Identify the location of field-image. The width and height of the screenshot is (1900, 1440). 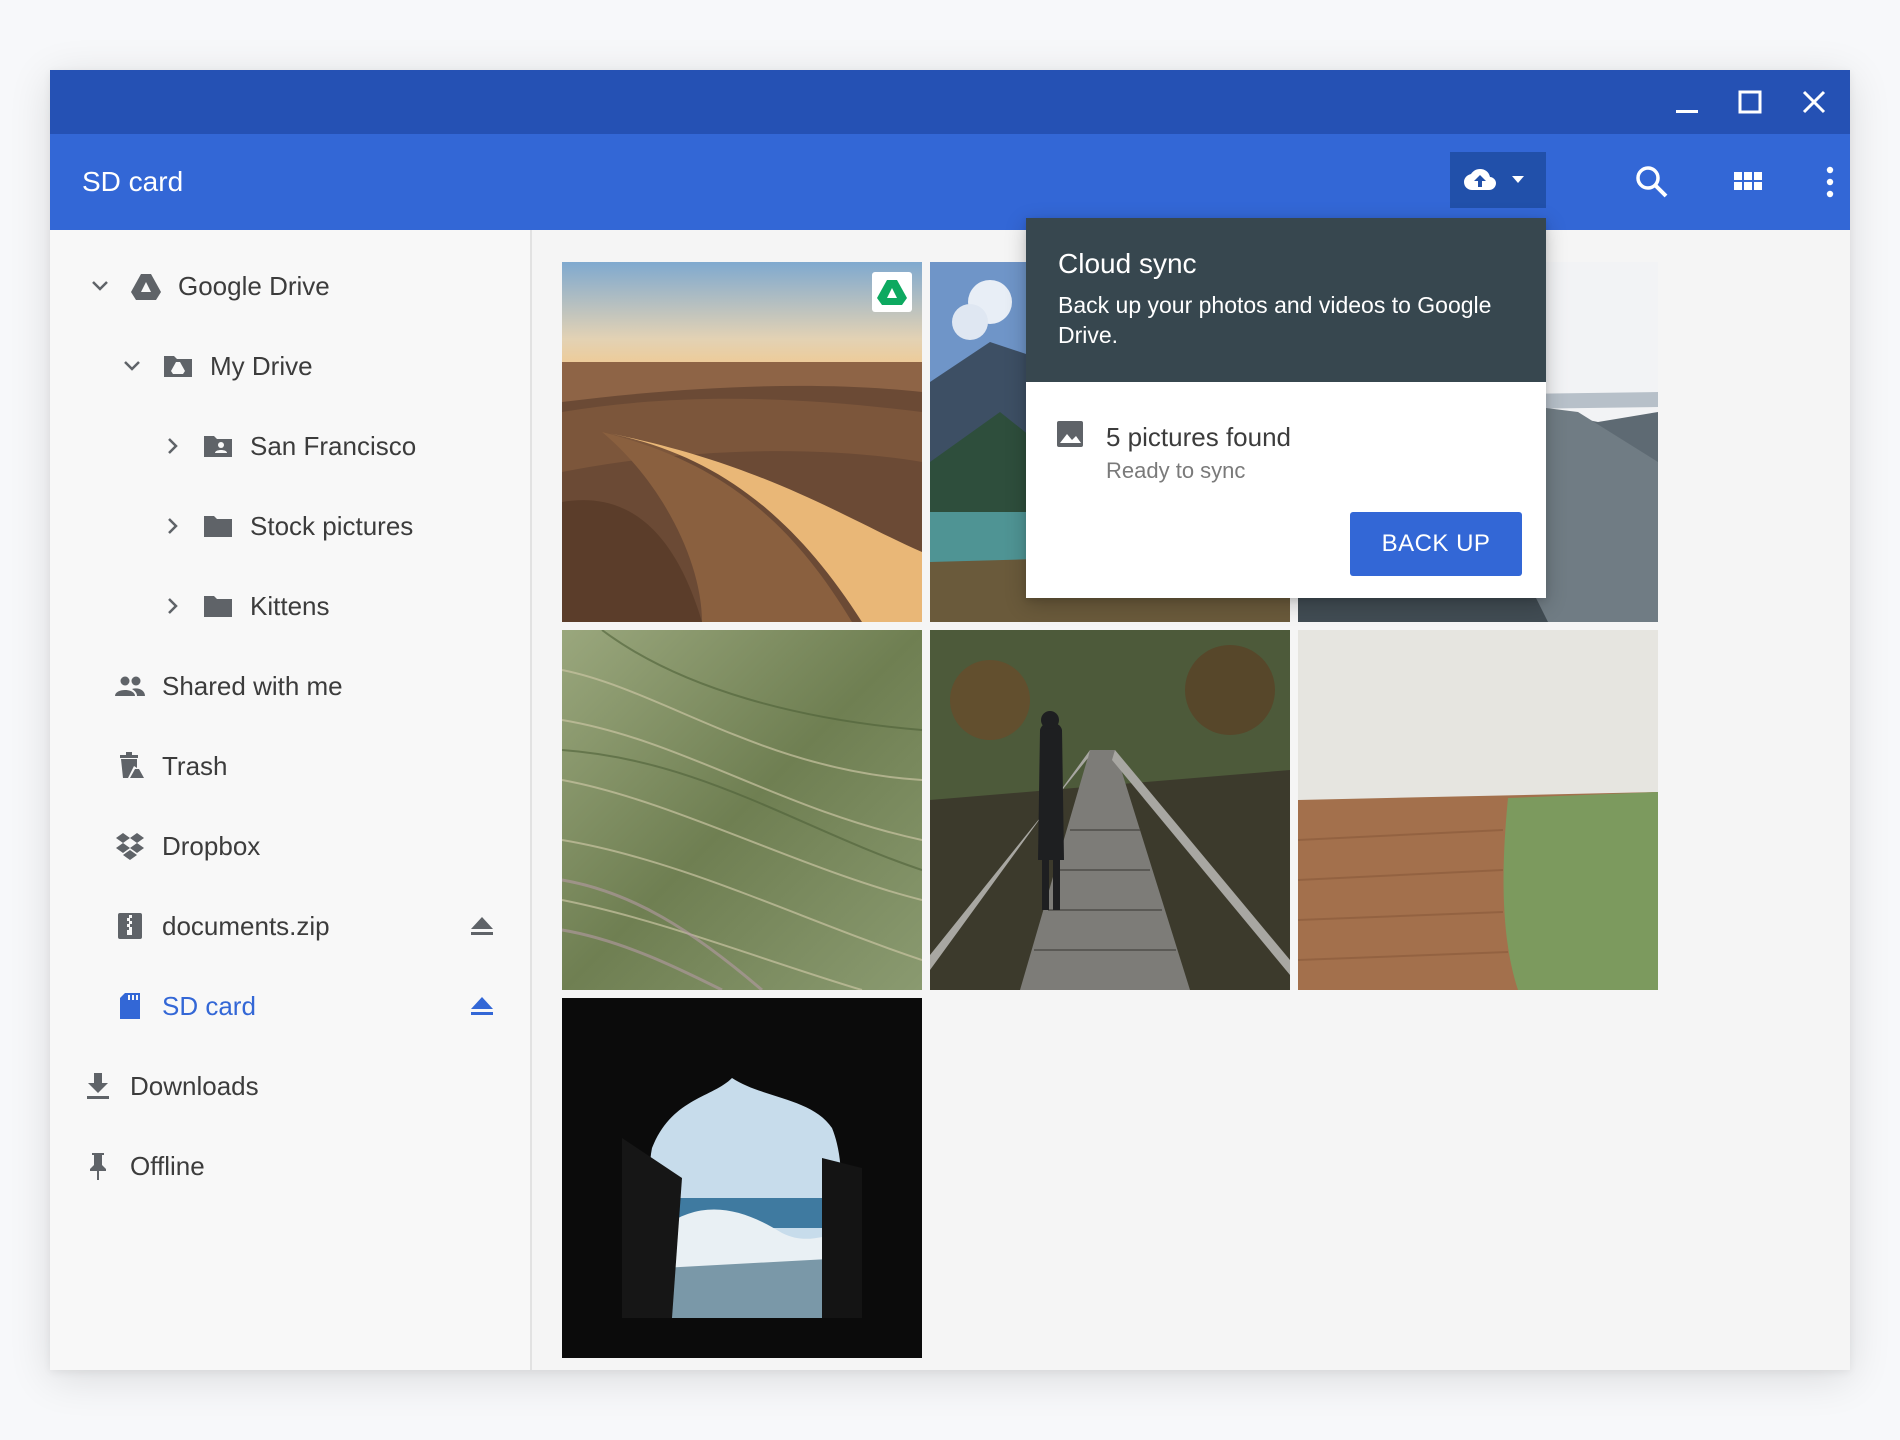
(1478, 810).